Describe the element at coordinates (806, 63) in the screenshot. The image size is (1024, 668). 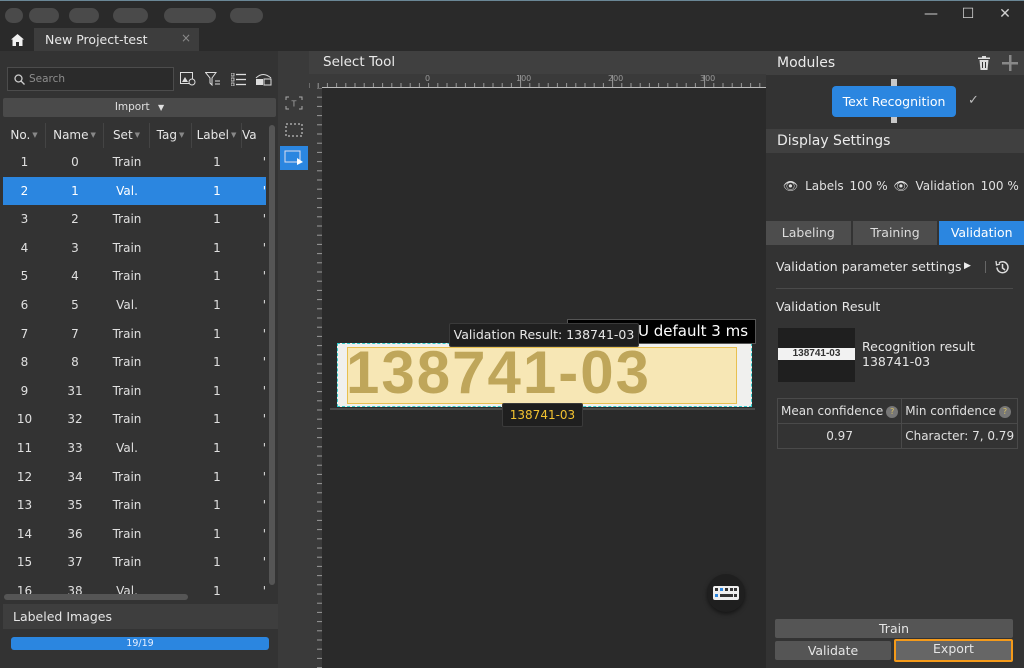
I see `modules-title: Modules` at that location.